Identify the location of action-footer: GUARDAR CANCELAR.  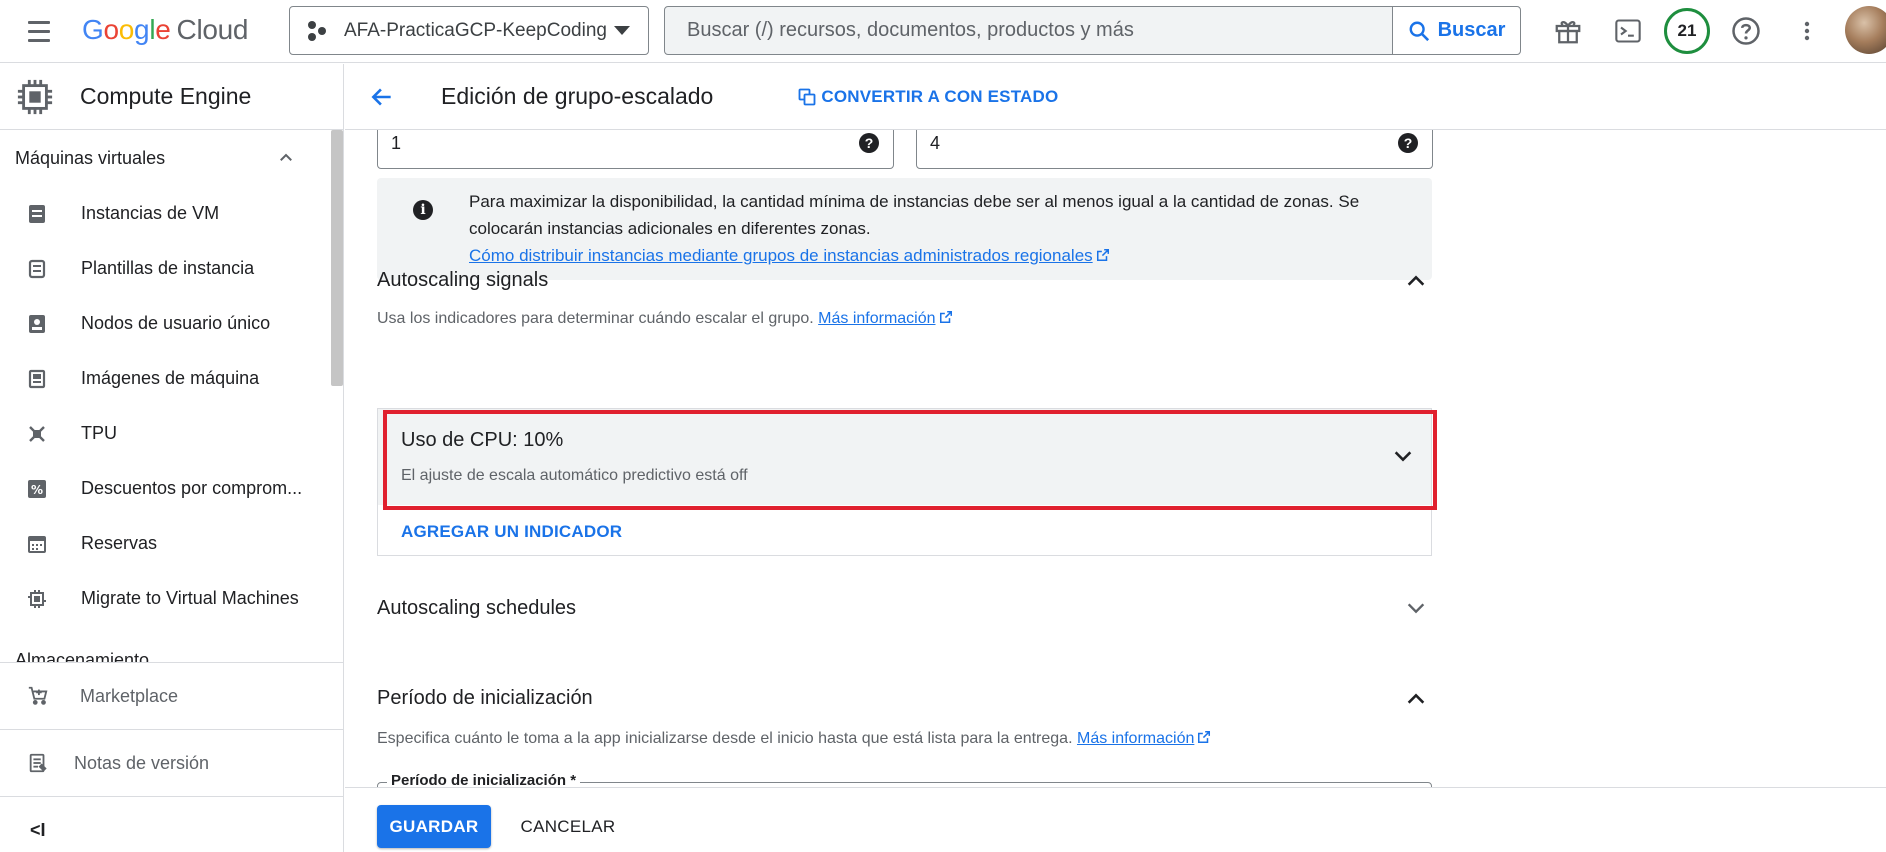
(1115, 819).